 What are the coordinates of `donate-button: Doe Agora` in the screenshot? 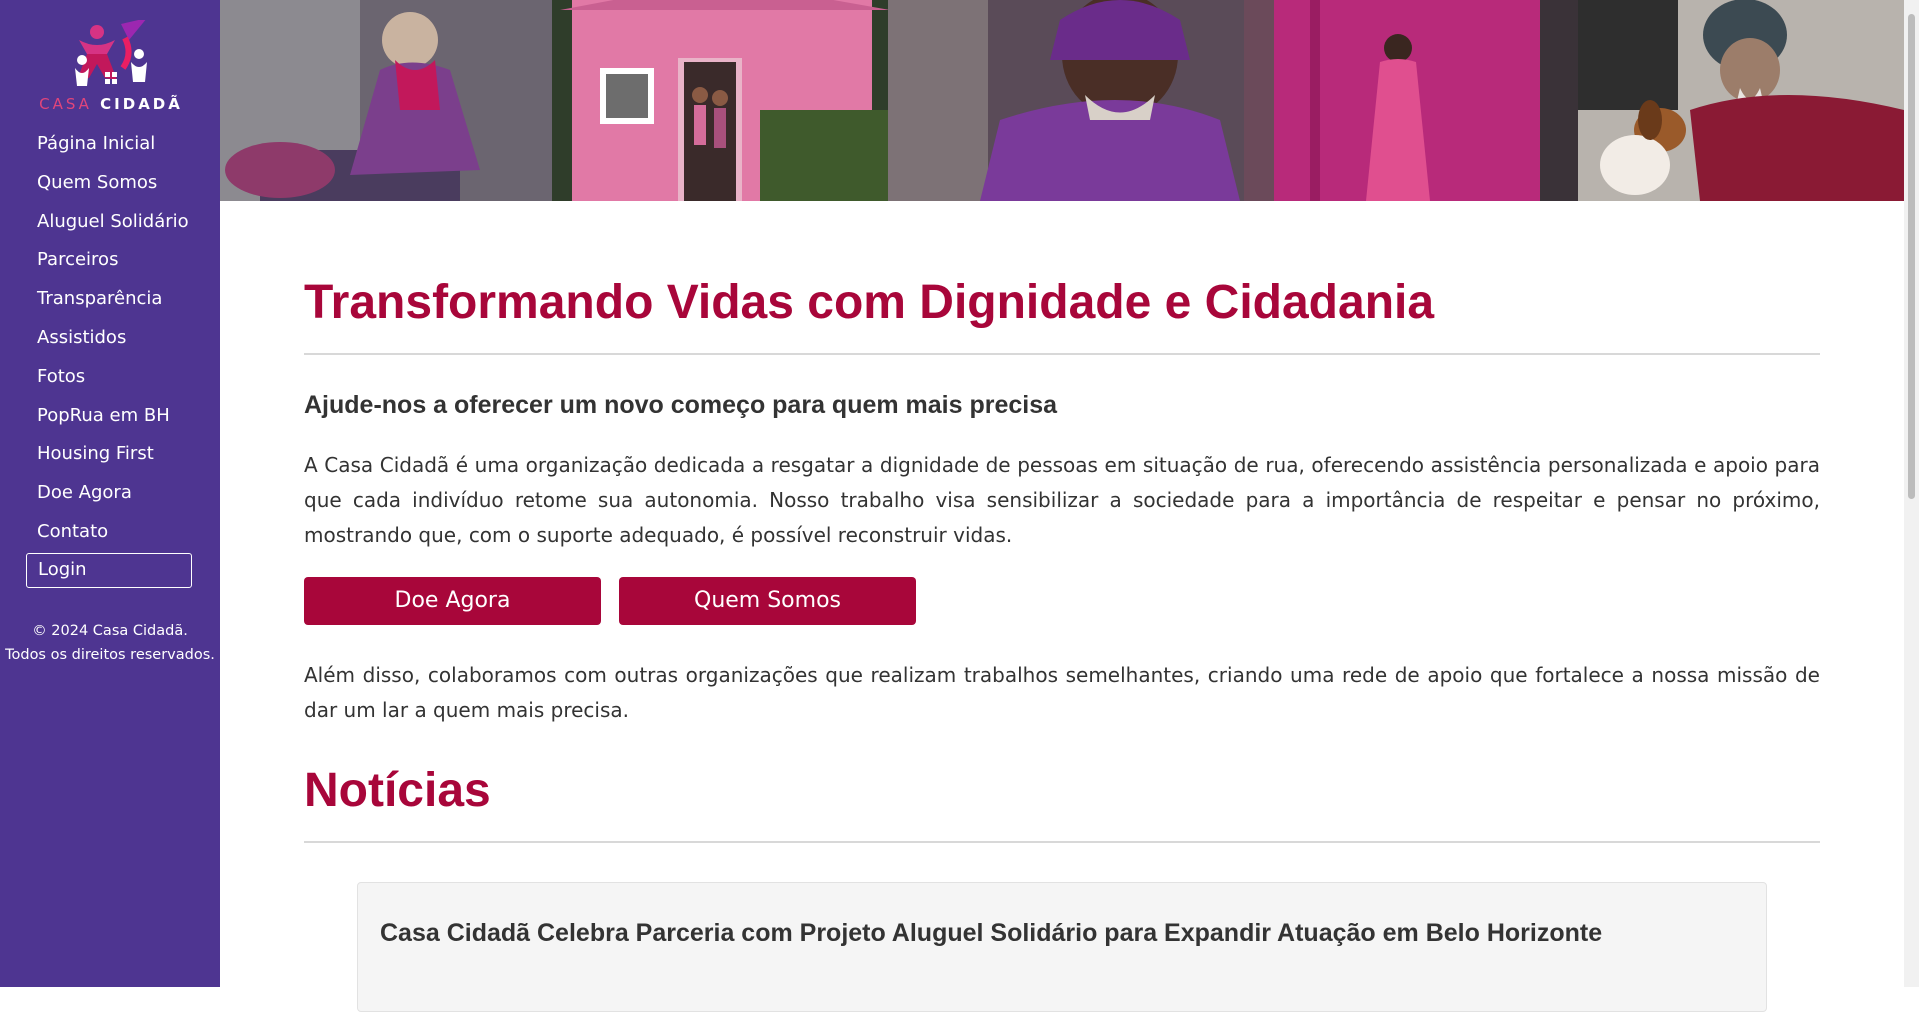 It's located at (452, 601).